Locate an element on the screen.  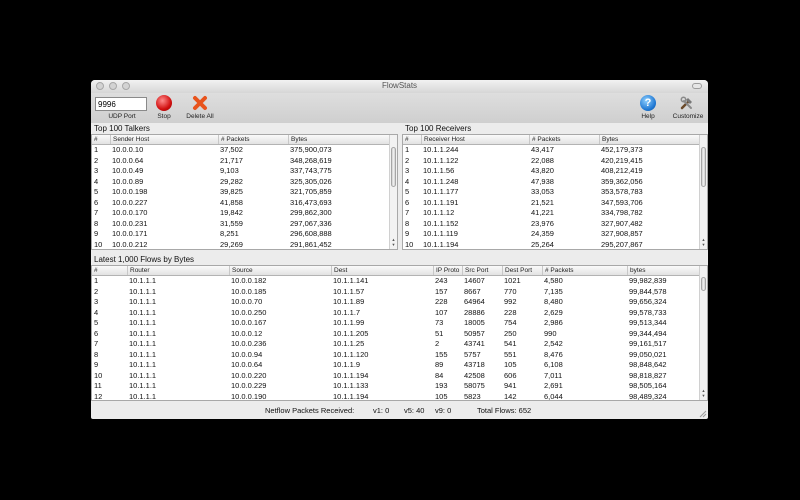
receivers-col-receiver-host: Receiver Host is located at coordinates (475, 139).